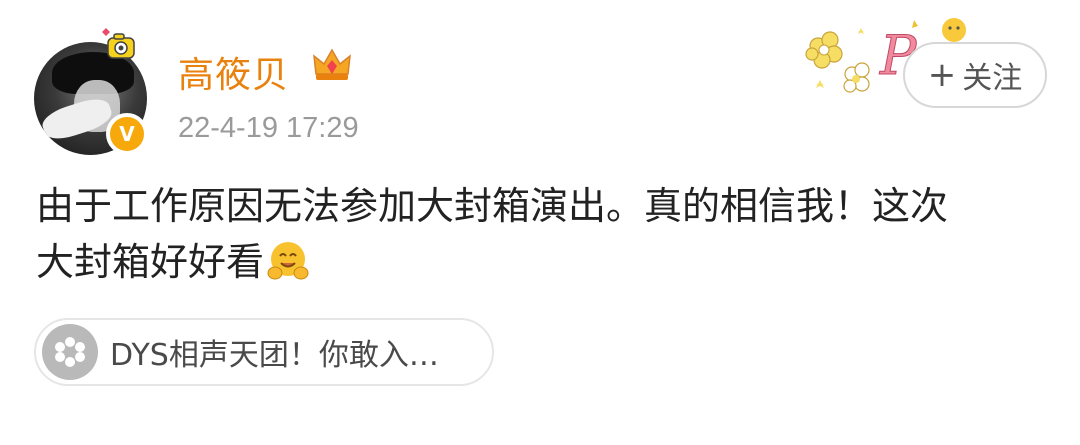  I want to click on post-timestamp: 22-4-19 17:29, so click(268, 128).